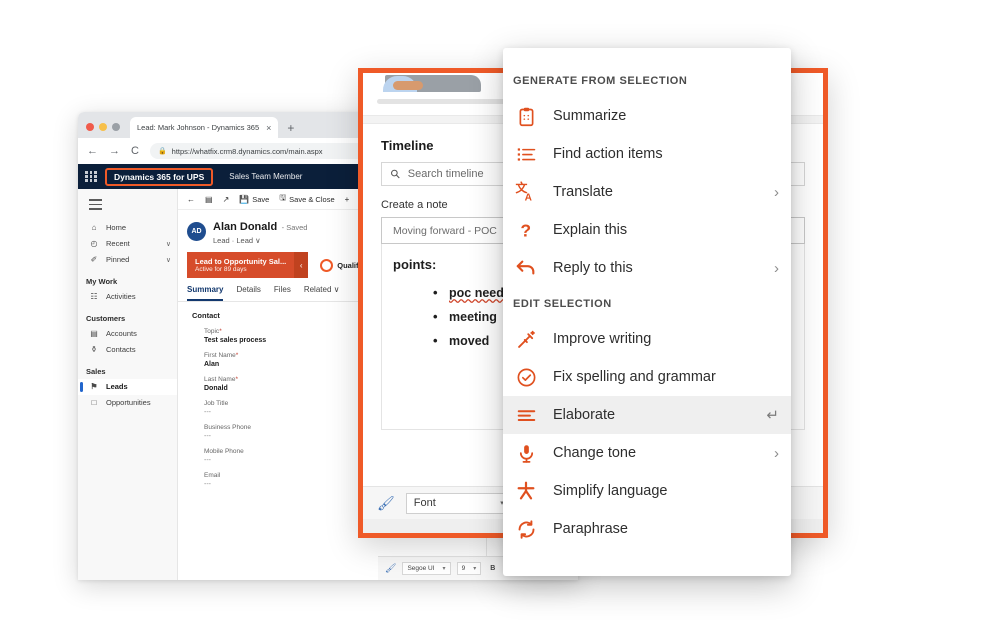 The image size is (998, 643). I want to click on contacts-icon: ⚱, so click(94, 350).